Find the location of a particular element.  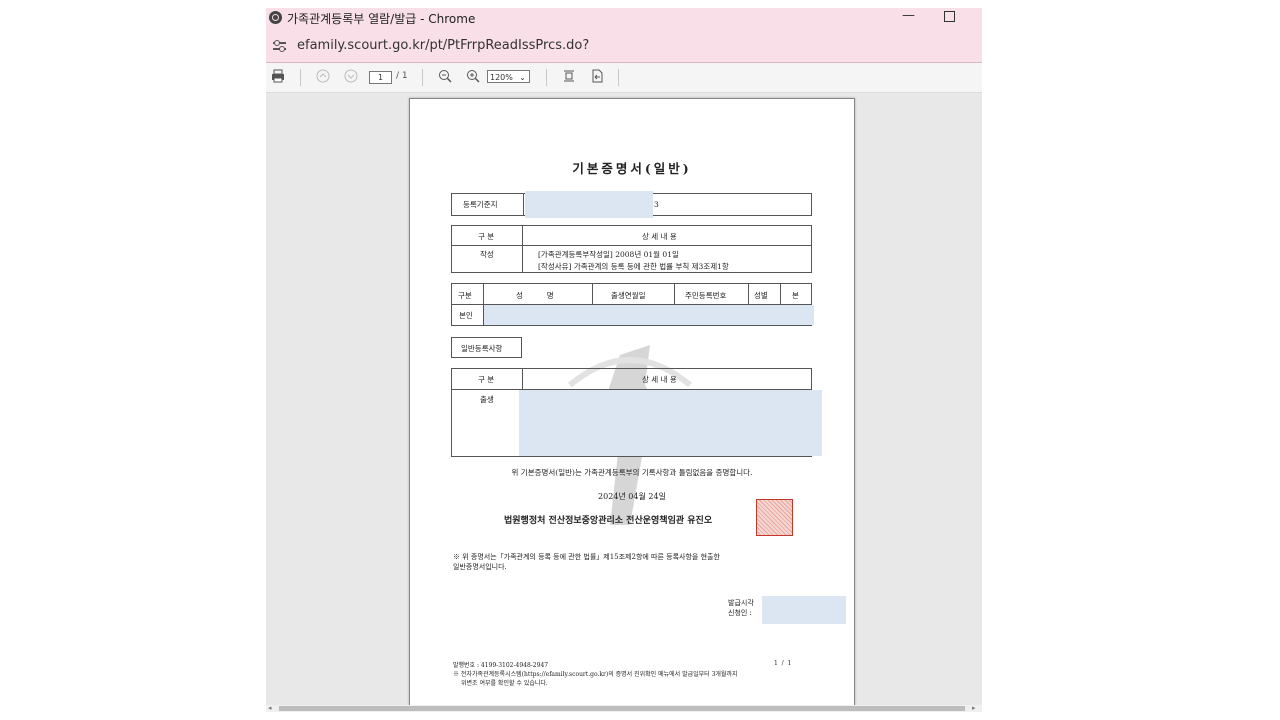

applicant-labels: 발급시각 신청인 : is located at coordinates (741, 608).